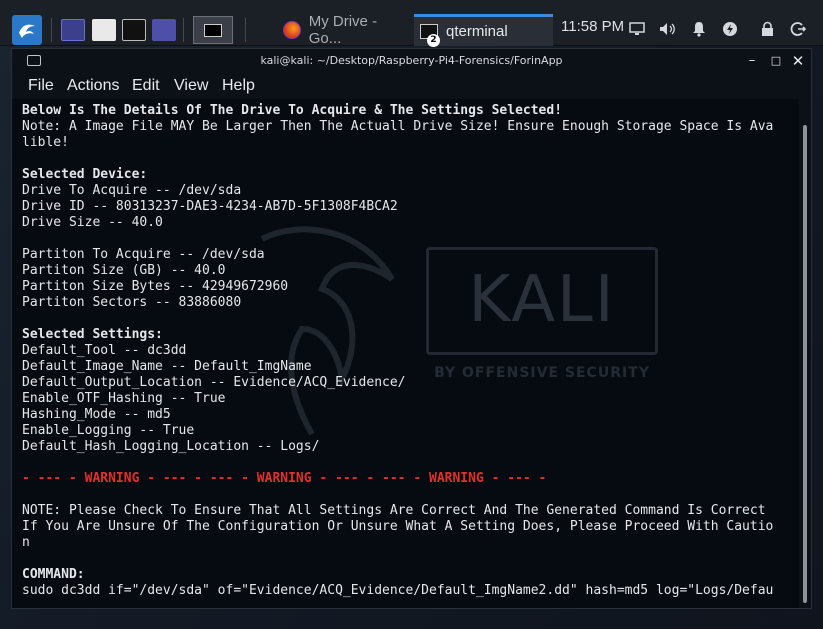  I want to click on terminal-line: n, so click(26, 542).